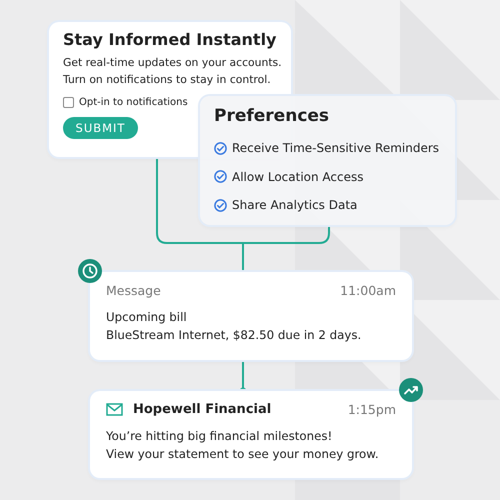  Describe the element at coordinates (368, 290) in the screenshot. I see `timestamp: 11:00am` at that location.